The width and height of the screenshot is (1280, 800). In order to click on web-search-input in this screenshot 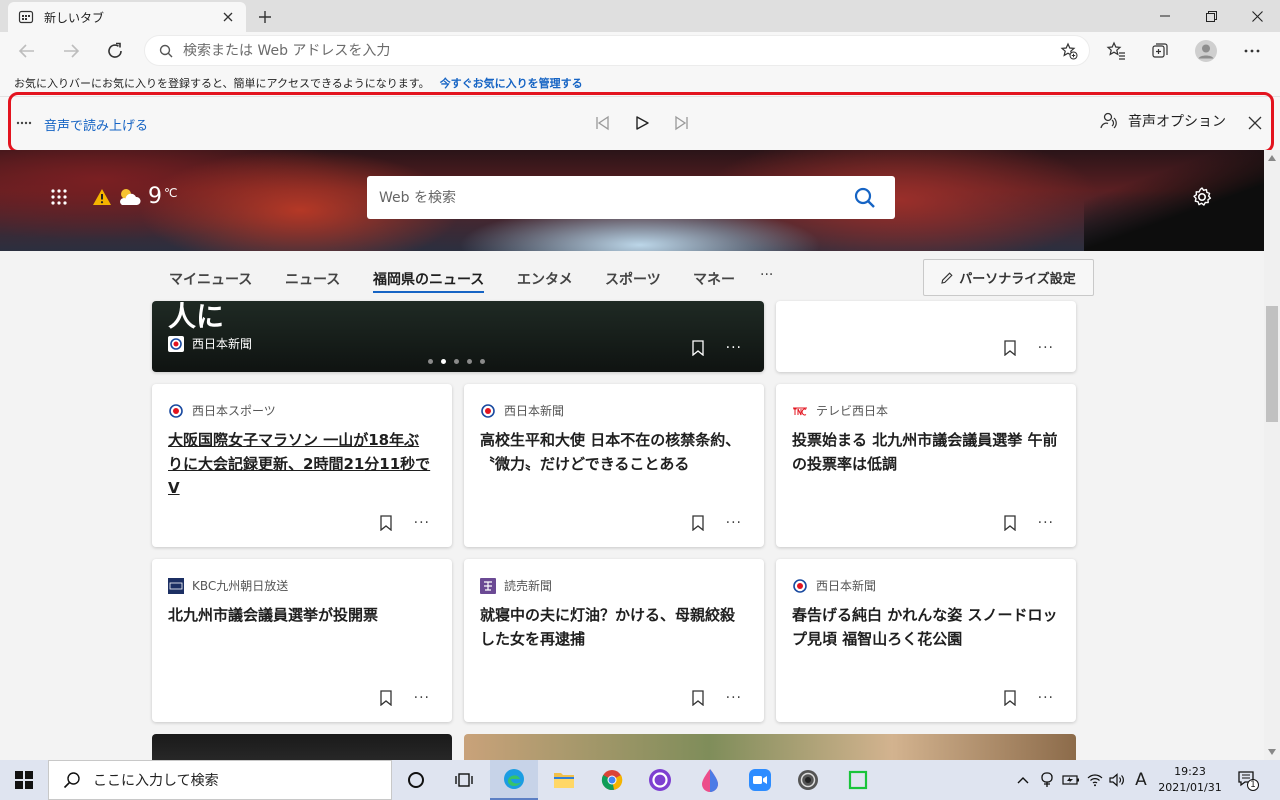, I will do `click(612, 197)`.